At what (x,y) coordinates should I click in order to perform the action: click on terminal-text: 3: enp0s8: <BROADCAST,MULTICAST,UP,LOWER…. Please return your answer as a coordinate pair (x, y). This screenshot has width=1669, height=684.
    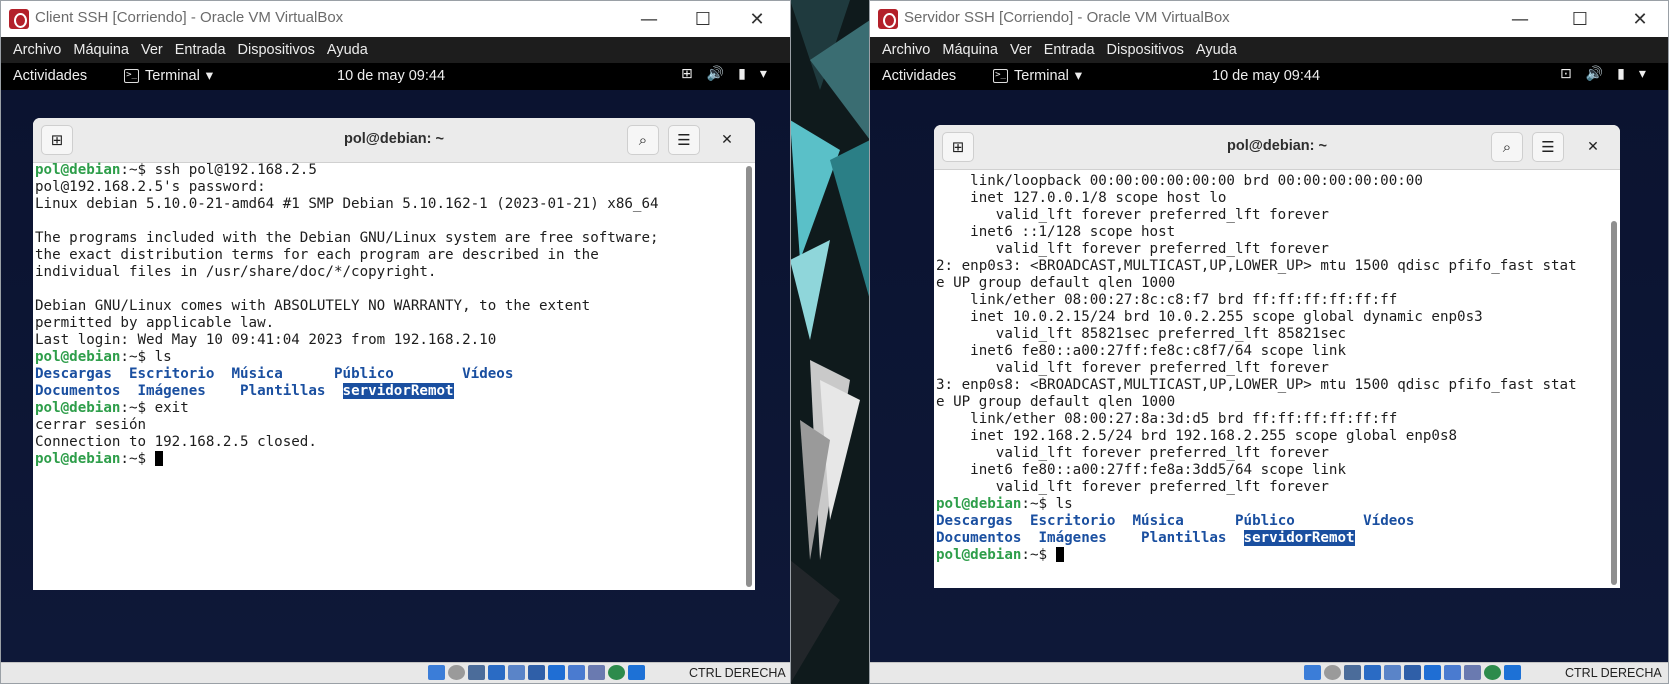
    Looking at the image, I should click on (1256, 385).